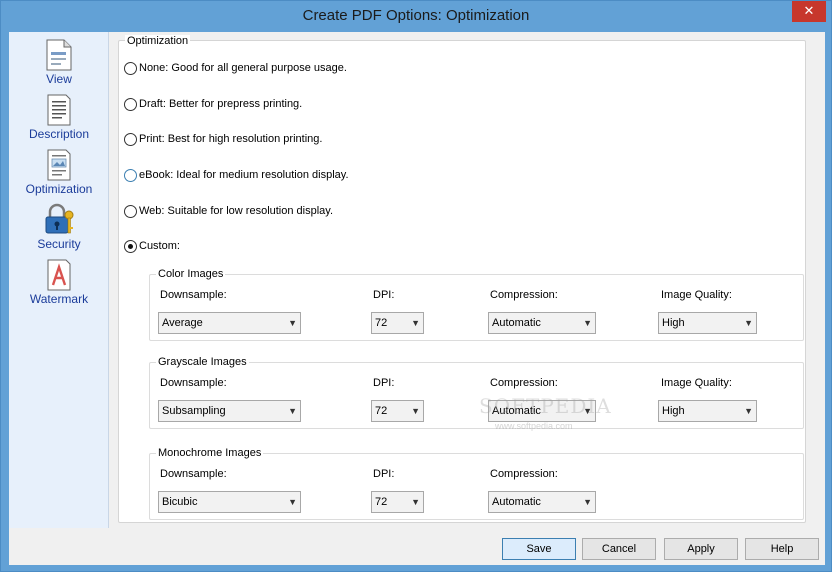  I want to click on radio-label: Custom:, so click(159, 246).